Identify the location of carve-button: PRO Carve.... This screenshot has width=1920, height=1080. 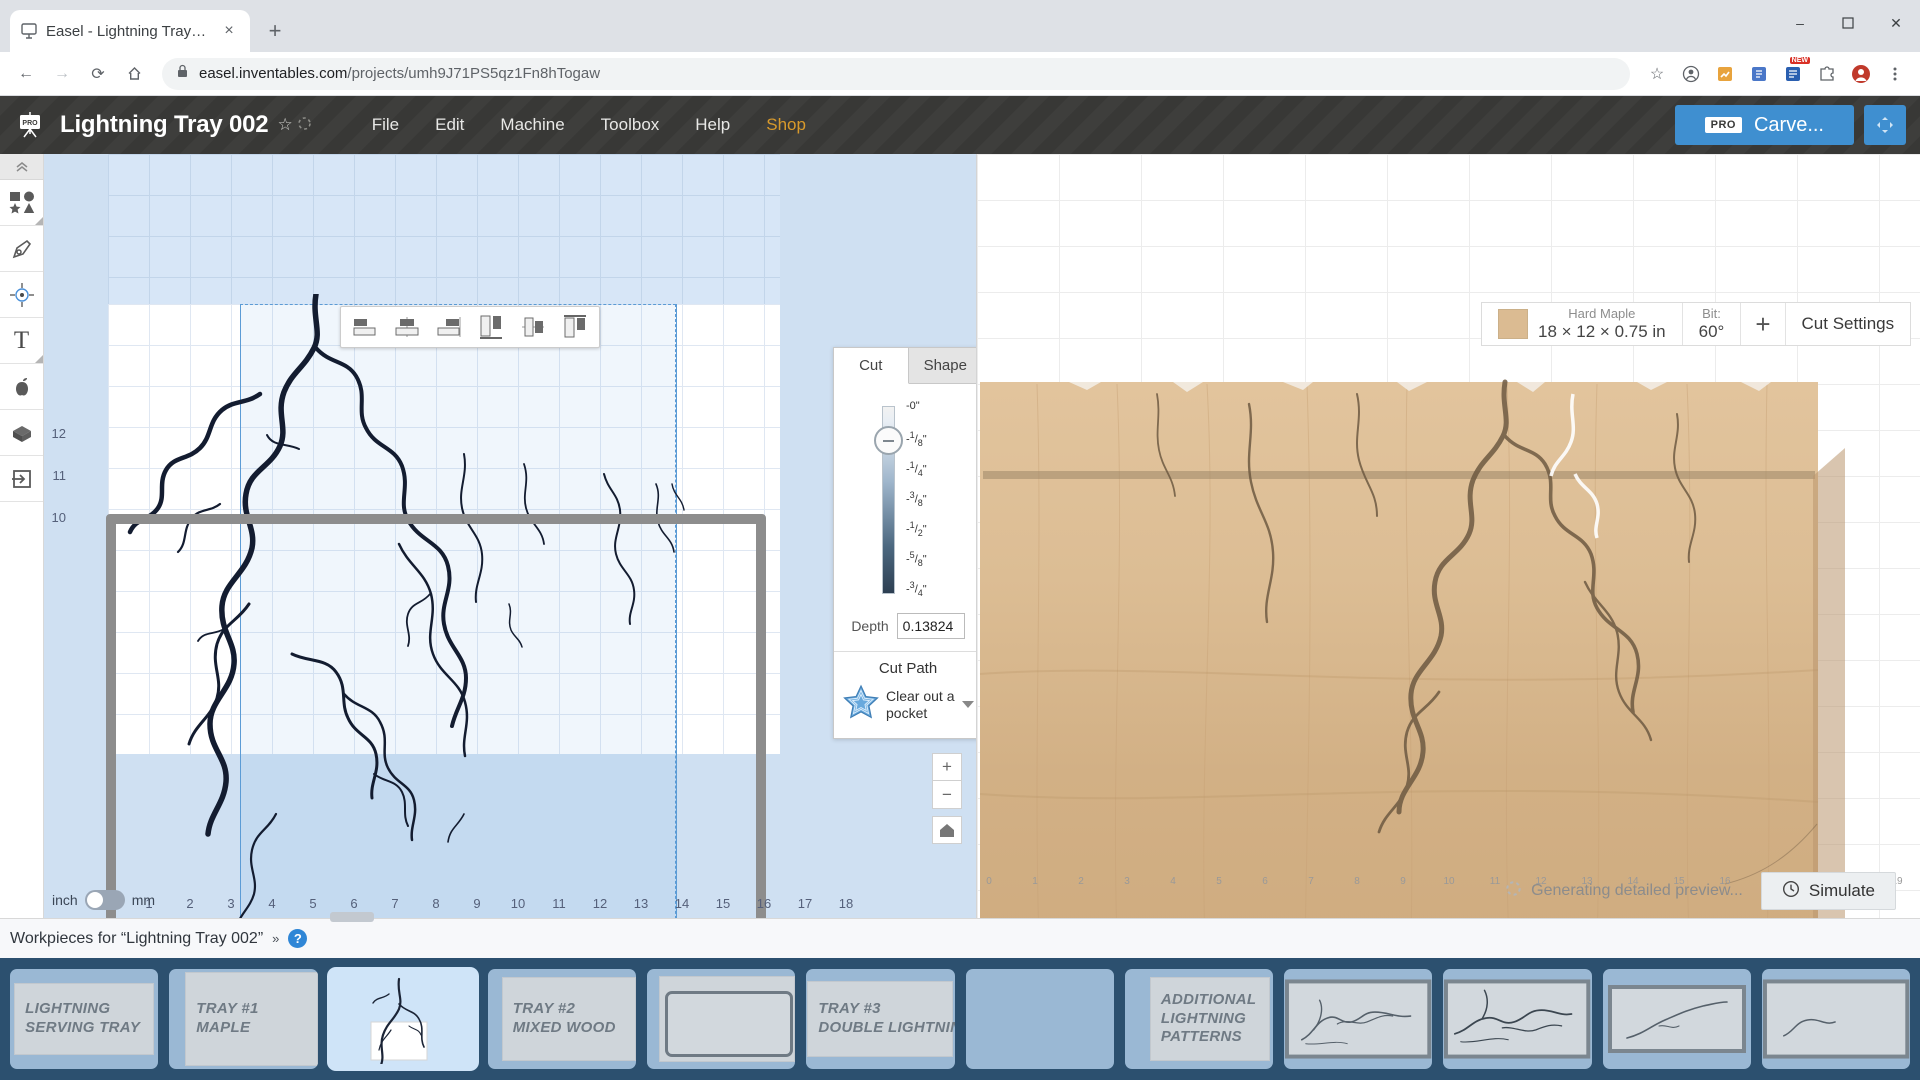
(1764, 125).